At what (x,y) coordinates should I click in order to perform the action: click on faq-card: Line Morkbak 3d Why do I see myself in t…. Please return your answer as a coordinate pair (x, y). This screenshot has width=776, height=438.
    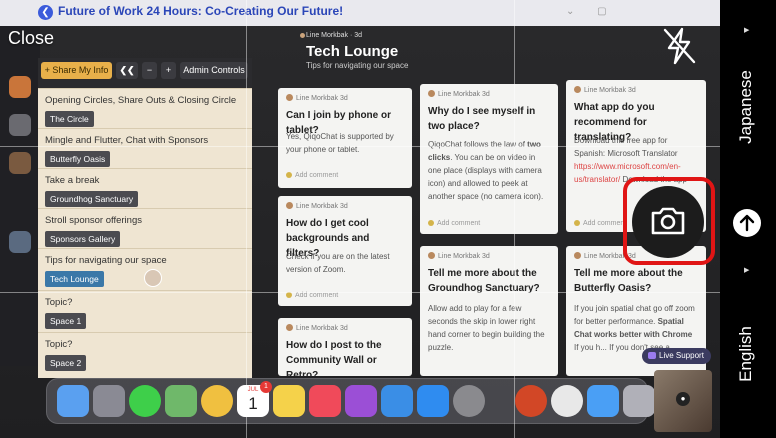
    Looking at the image, I should click on (489, 159).